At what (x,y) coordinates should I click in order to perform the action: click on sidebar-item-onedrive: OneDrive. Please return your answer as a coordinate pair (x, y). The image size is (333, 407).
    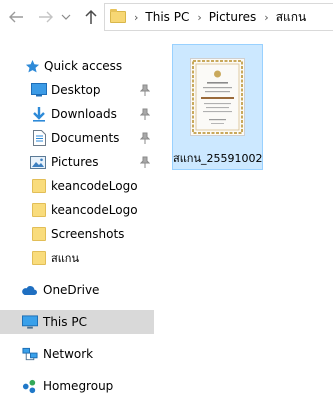
    Looking at the image, I should click on (77, 290).